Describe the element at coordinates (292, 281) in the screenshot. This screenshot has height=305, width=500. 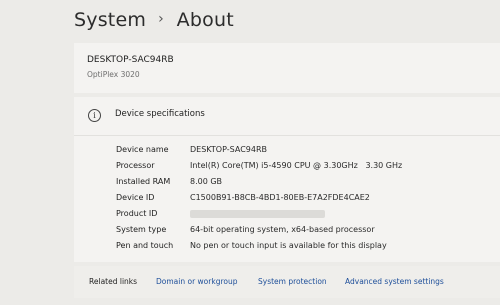
I see `system-protection-link: System protection` at that location.